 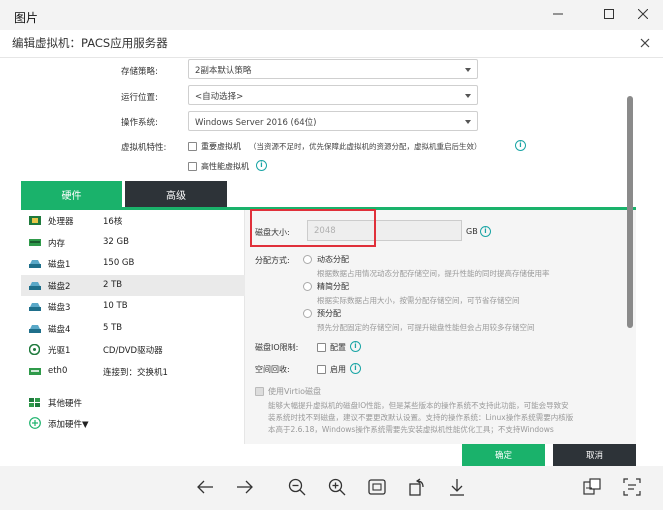 What do you see at coordinates (277, 347) in the screenshot?
I see `io-limit-label: 磁盘IO限制:` at bounding box center [277, 347].